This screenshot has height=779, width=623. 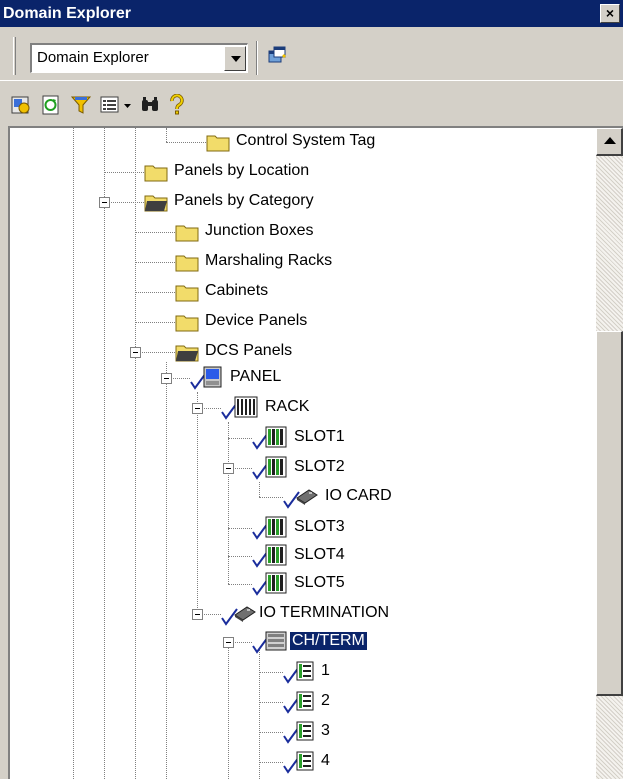 I want to click on tree-node-label: Panels by Location, so click(x=242, y=170).